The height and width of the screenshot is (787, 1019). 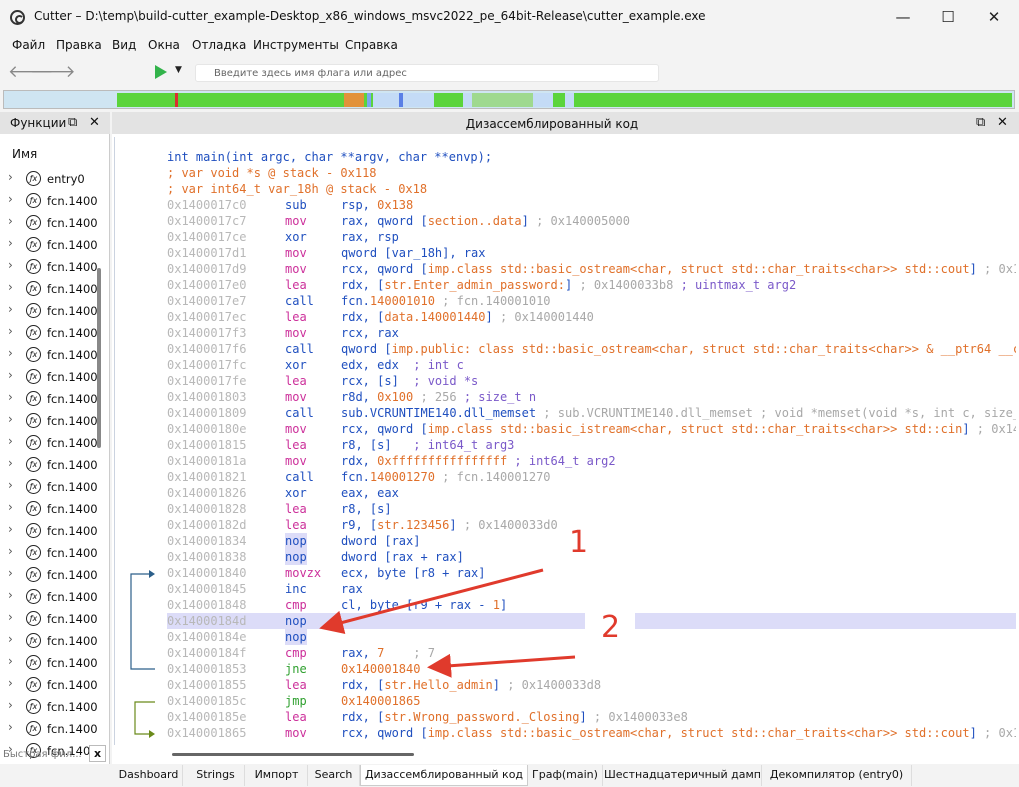 What do you see at coordinates (591, 669) in the screenshot?
I see `instruction-row: 0x140001853 jne 0x140001840` at bounding box center [591, 669].